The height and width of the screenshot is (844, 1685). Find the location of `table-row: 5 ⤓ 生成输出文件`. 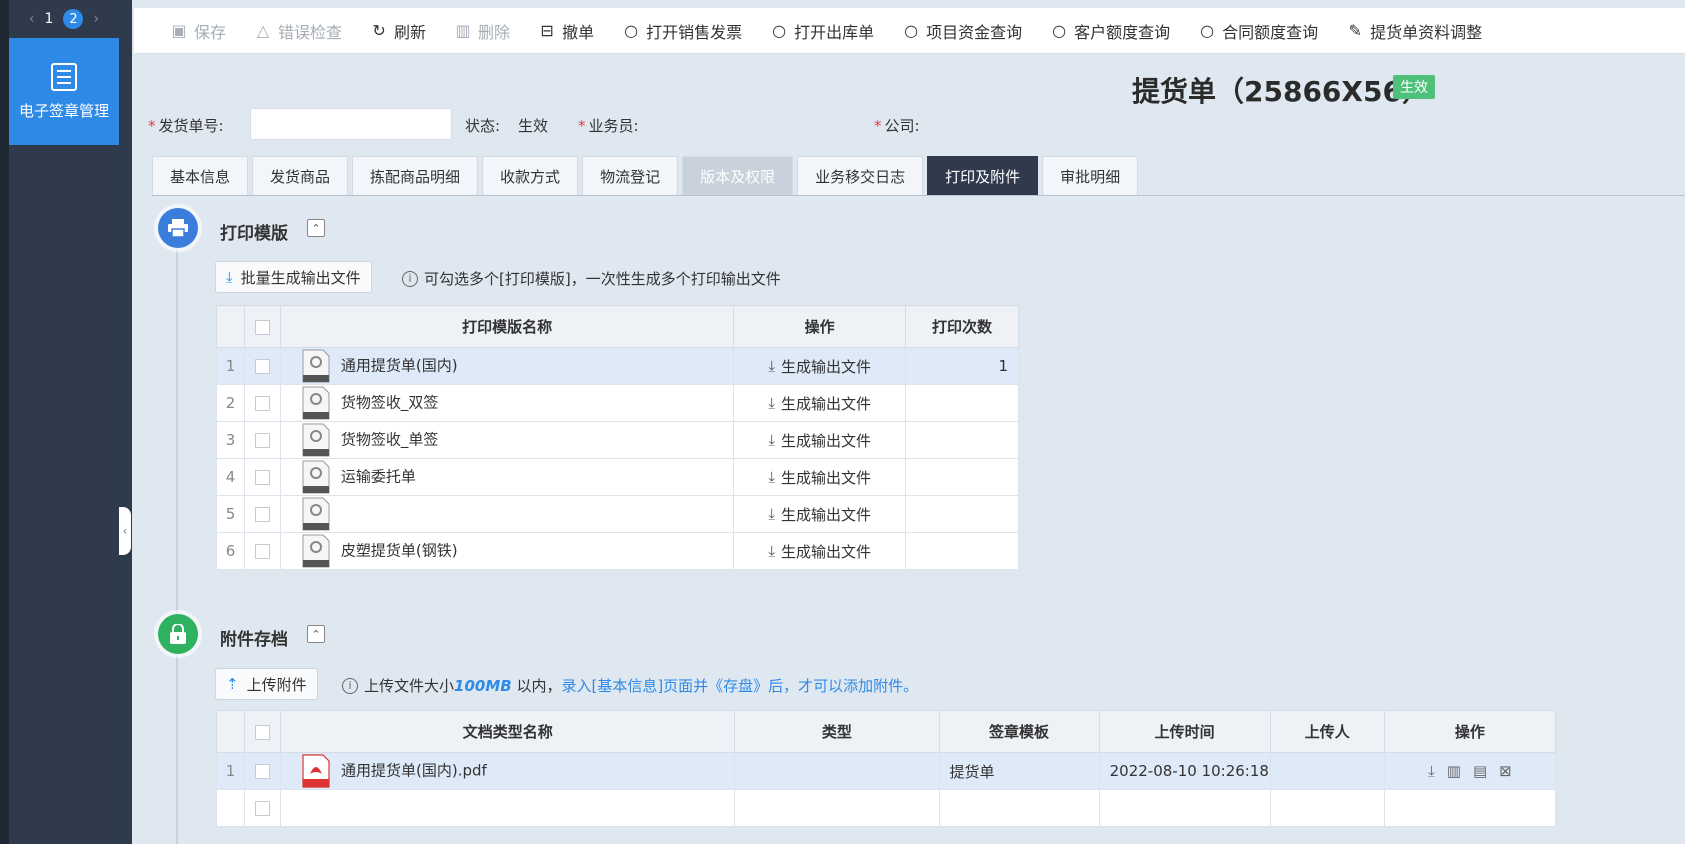

table-row: 5 ⤓ 生成输出文件 is located at coordinates (617, 514).